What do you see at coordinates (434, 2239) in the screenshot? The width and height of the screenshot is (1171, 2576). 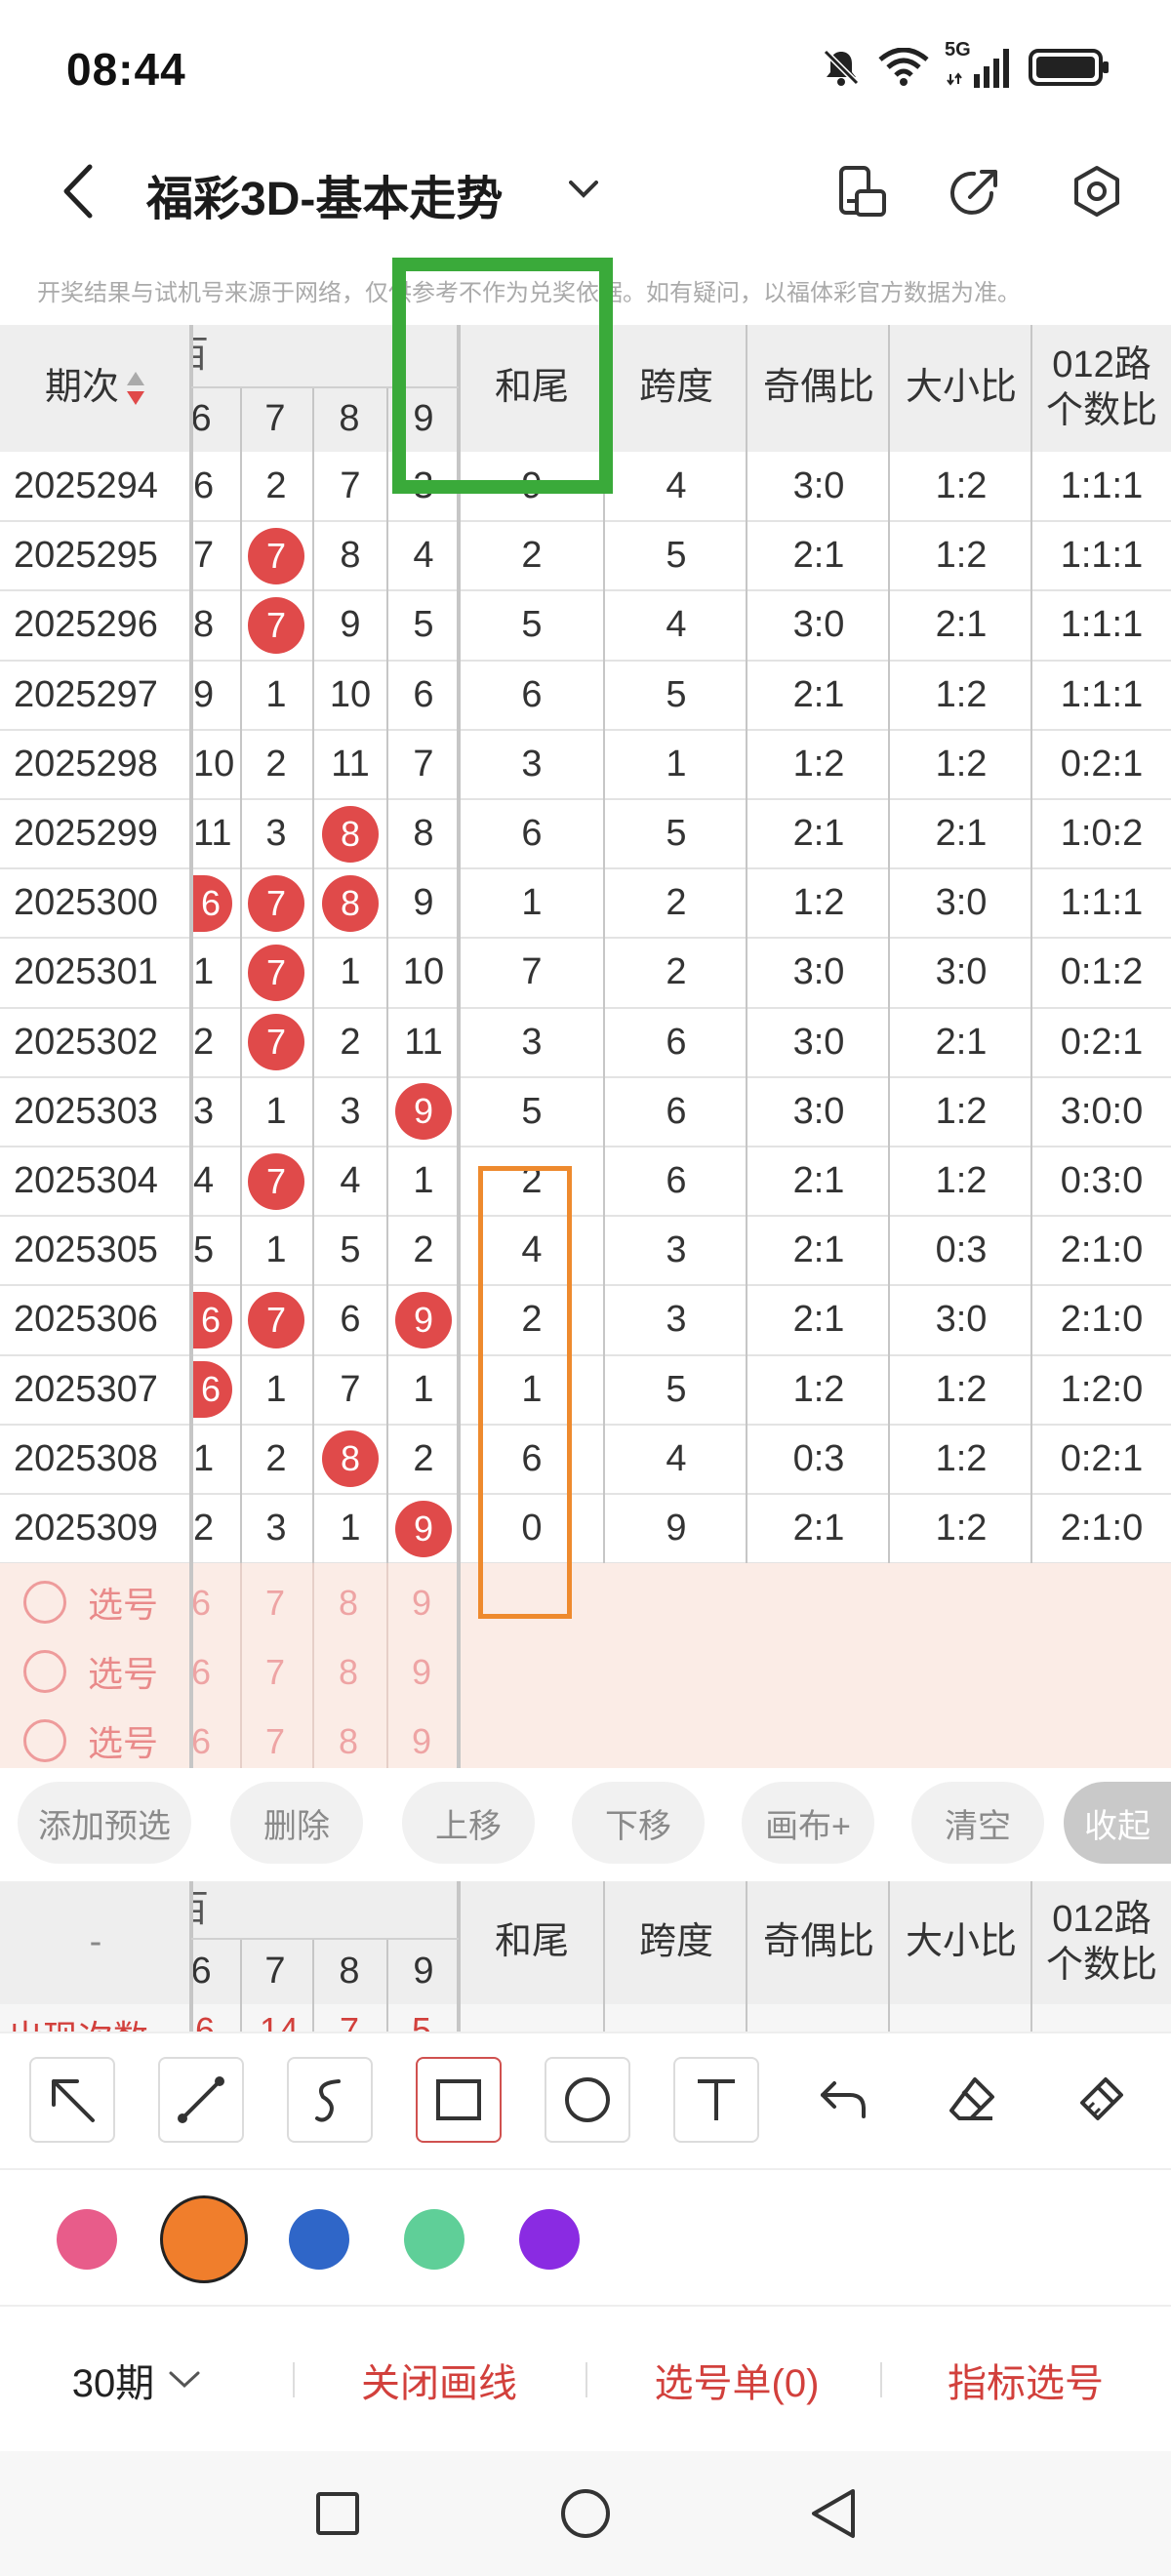 I see `color-swatch-green` at bounding box center [434, 2239].